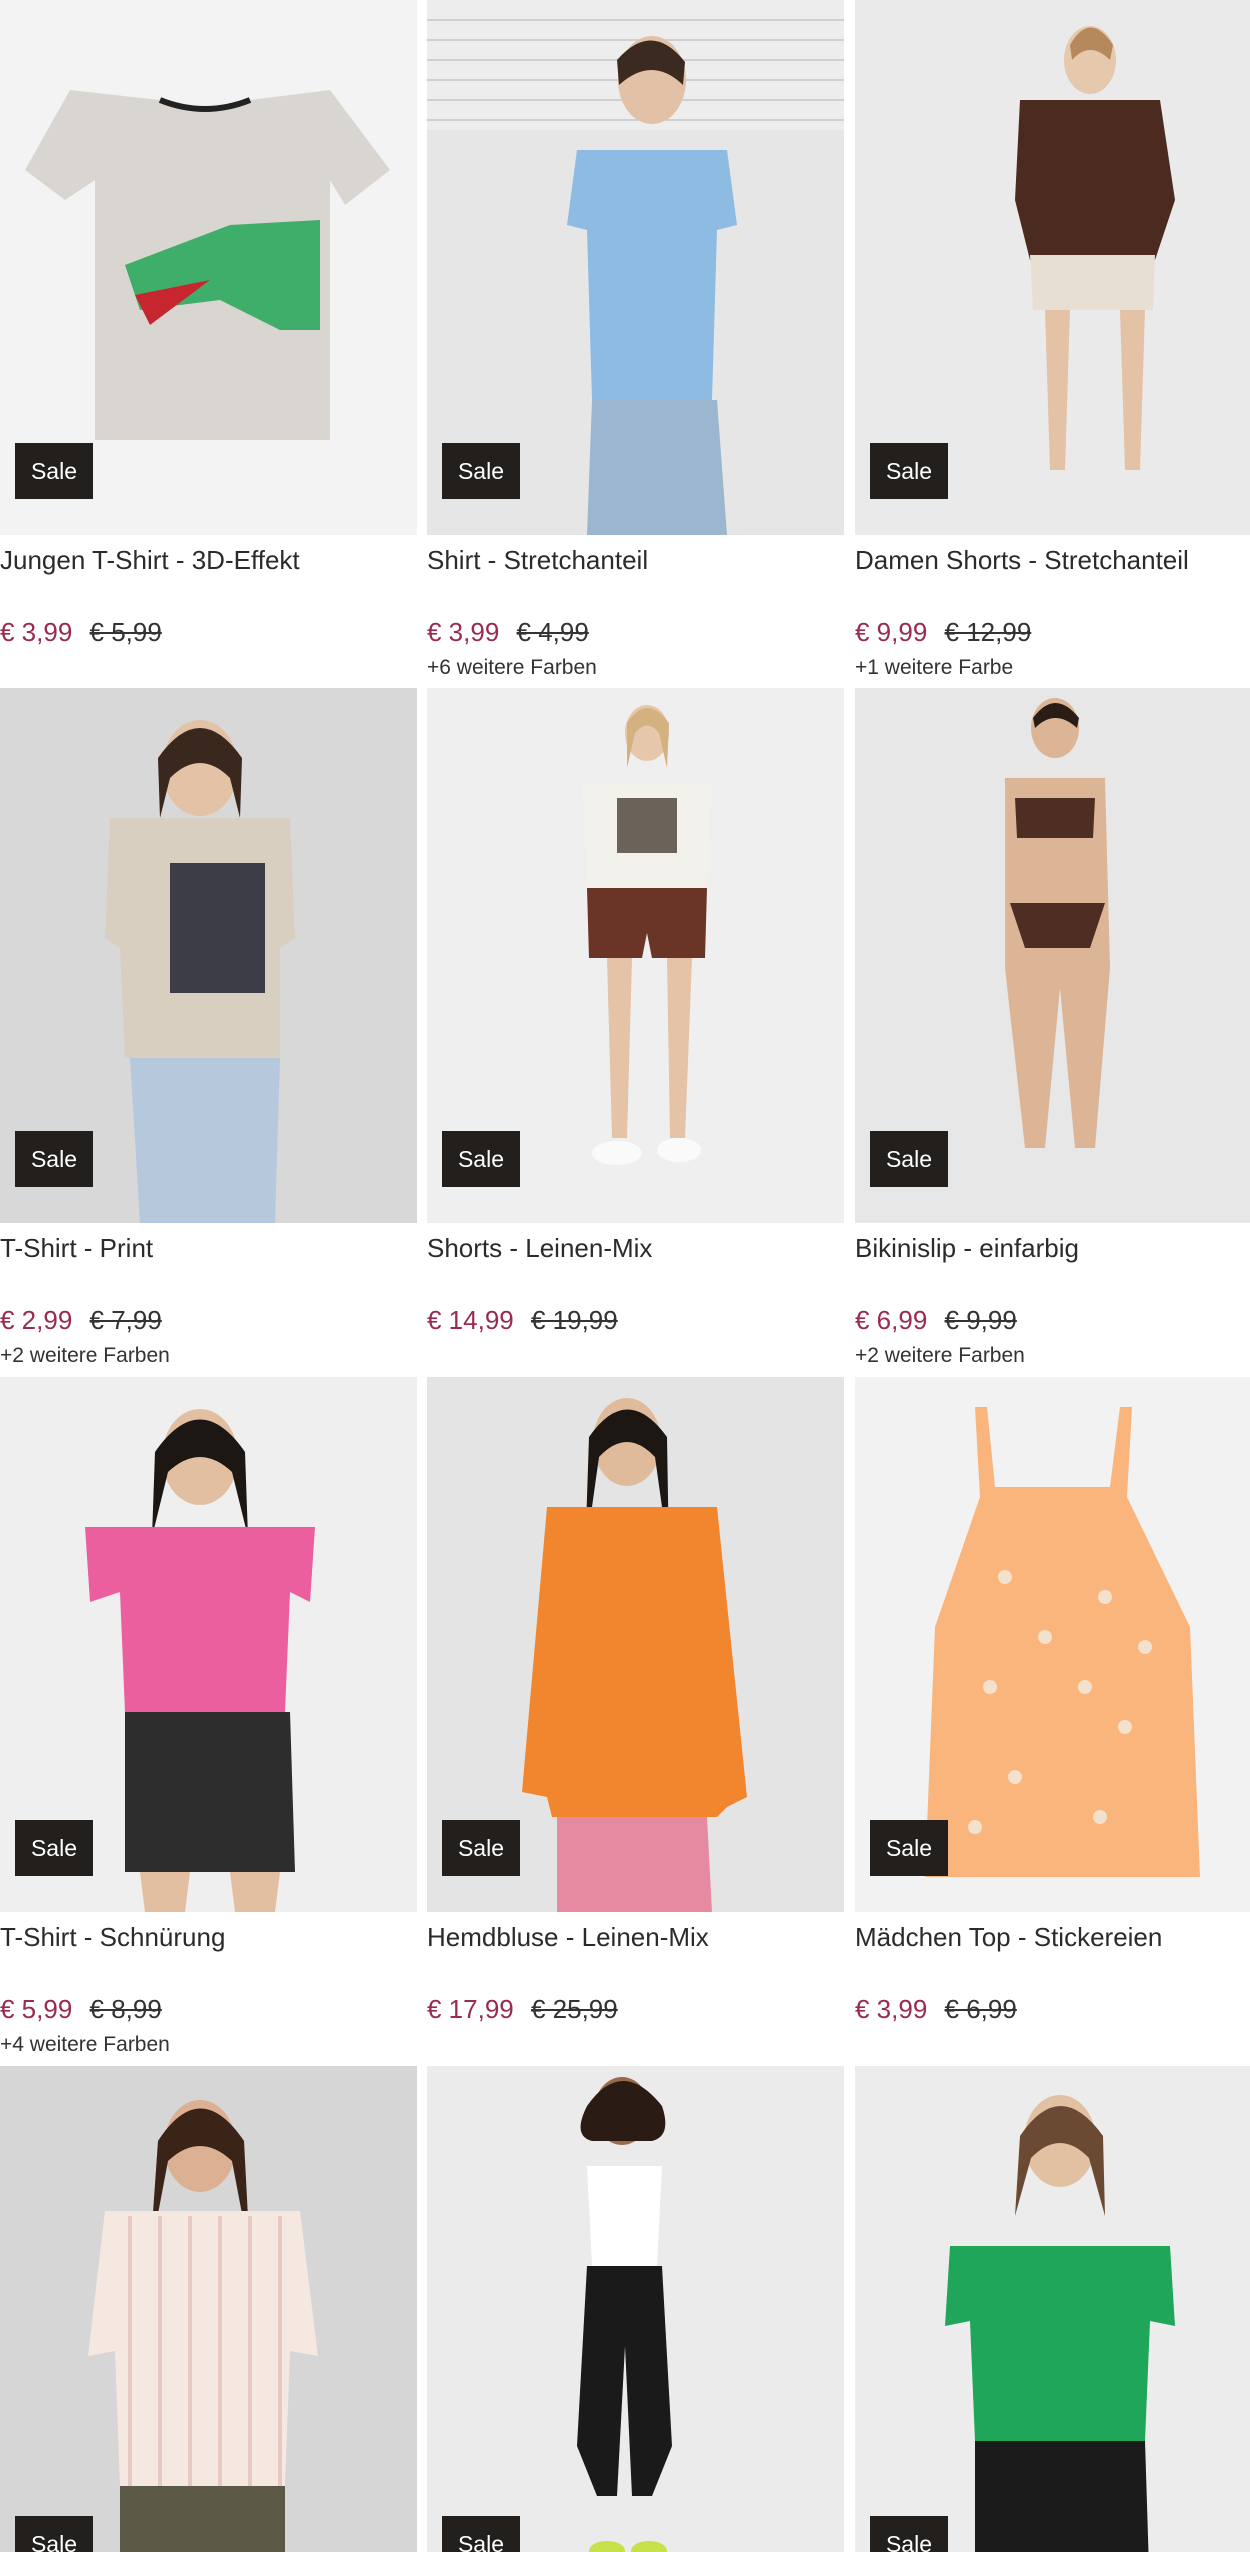  Describe the element at coordinates (512, 668) in the screenshot. I see `more-colors-link: +6 weitere Farben` at that location.